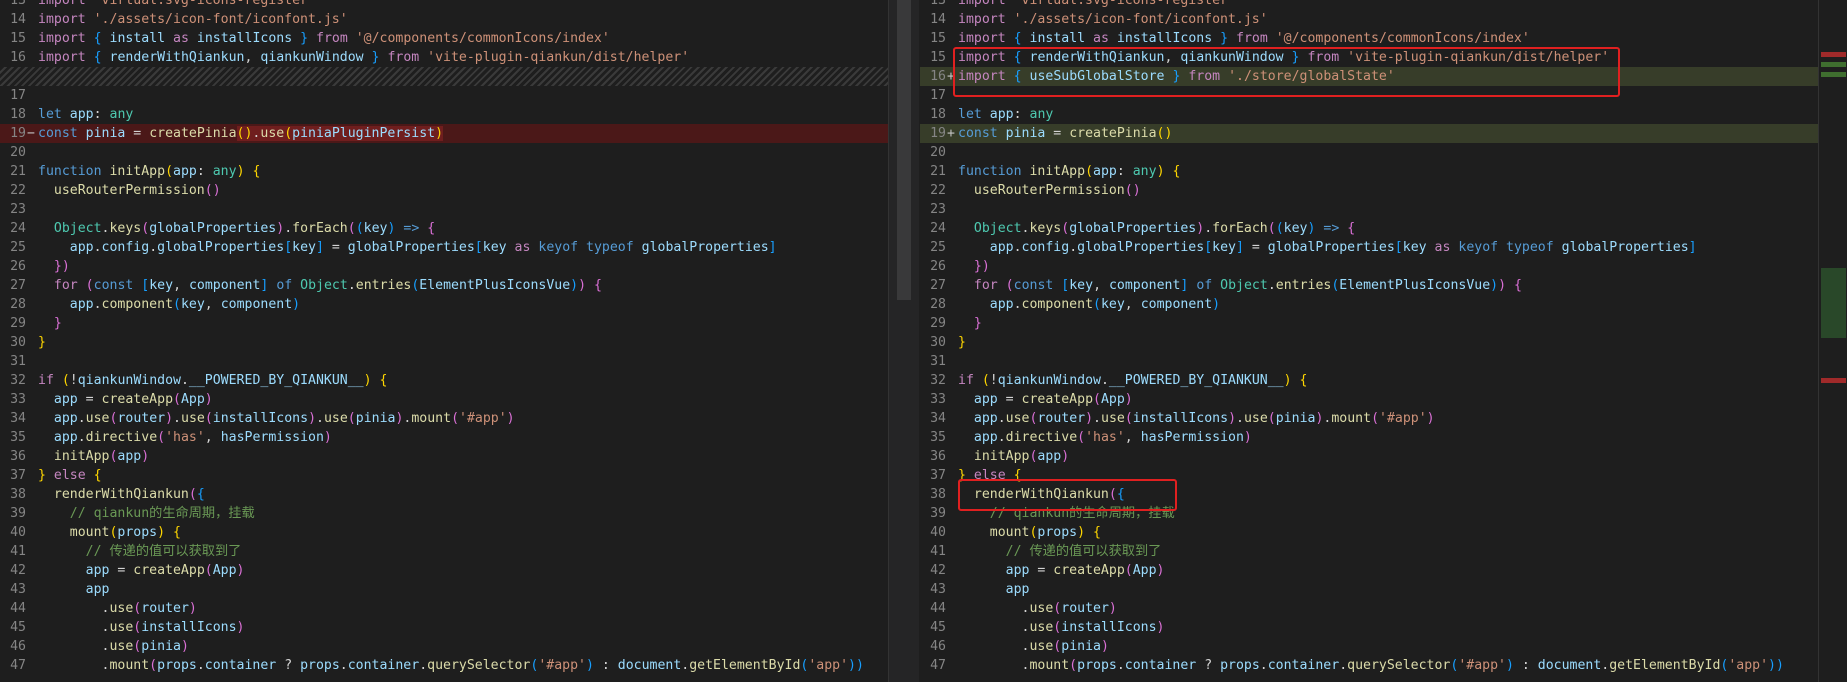 This screenshot has height=682, width=1847. Describe the element at coordinates (994, 589) in the screenshot. I see `code-text: app` at that location.